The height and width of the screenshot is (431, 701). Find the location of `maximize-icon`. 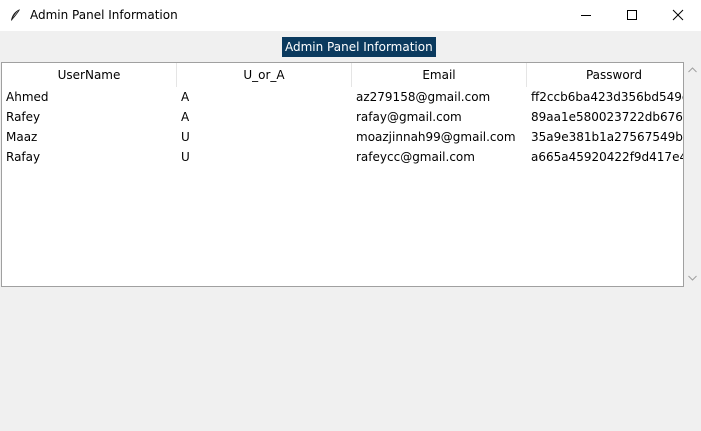

maximize-icon is located at coordinates (632, 15).